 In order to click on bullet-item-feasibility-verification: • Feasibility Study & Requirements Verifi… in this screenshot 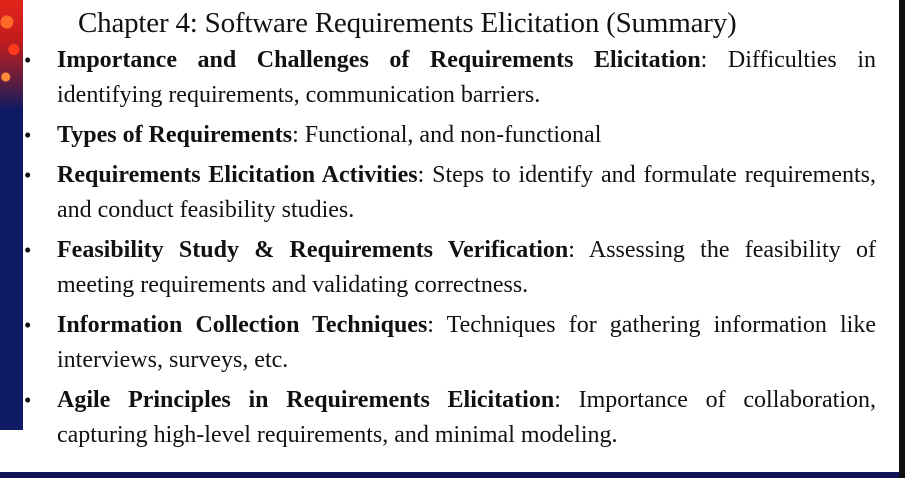, I will do `click(450, 268)`.